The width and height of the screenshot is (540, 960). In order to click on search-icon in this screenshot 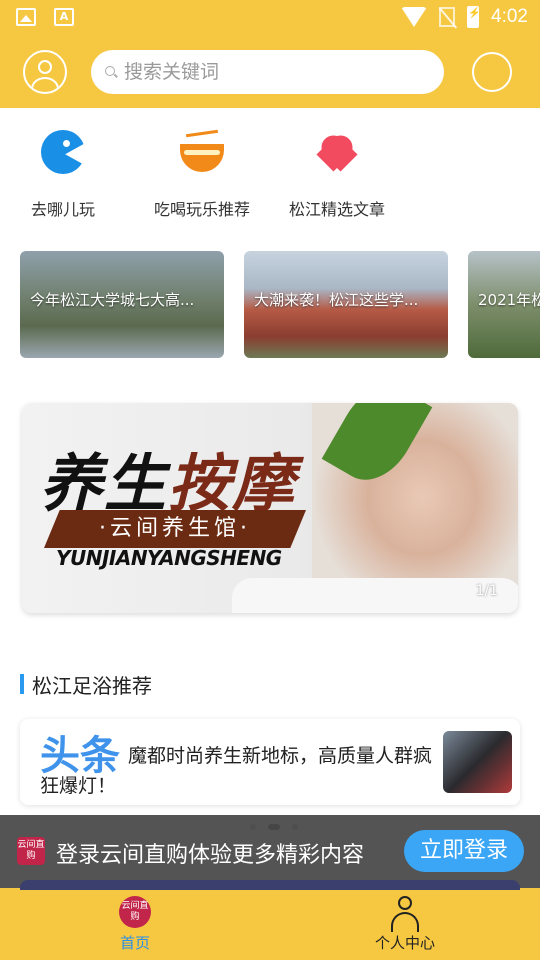, I will do `click(110, 71)`.